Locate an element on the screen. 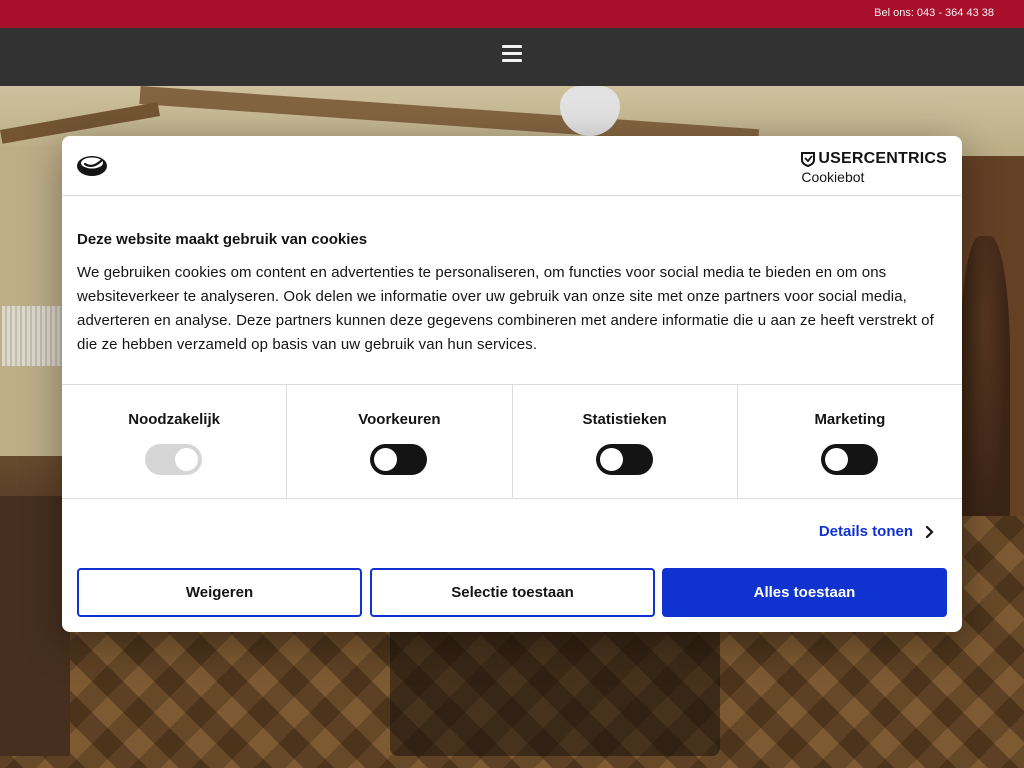  category-necessary: Noodzakelijk is located at coordinates (175, 441).